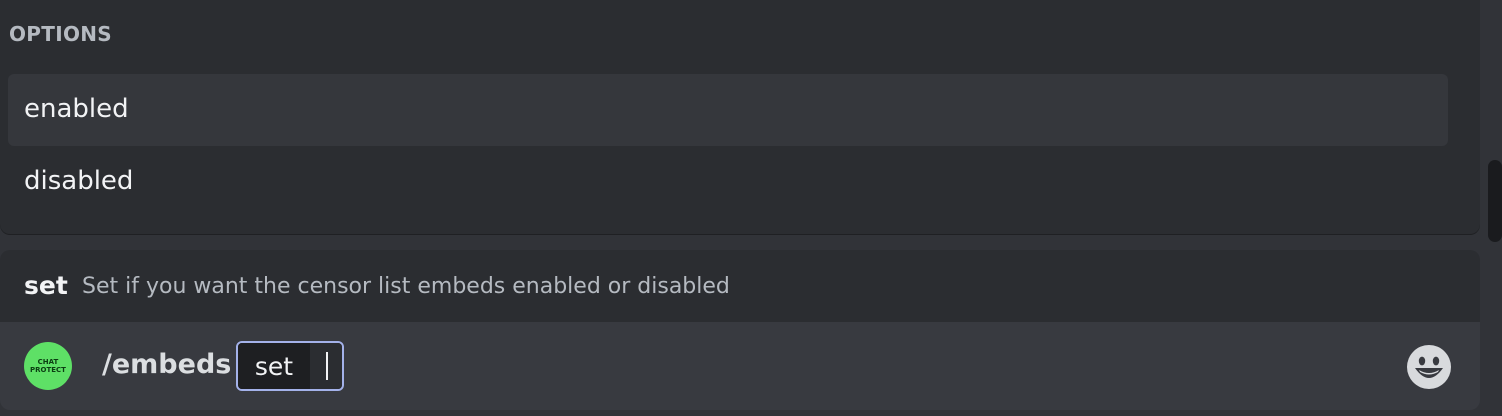 The image size is (1502, 416). I want to click on text-caret, so click(327, 366).